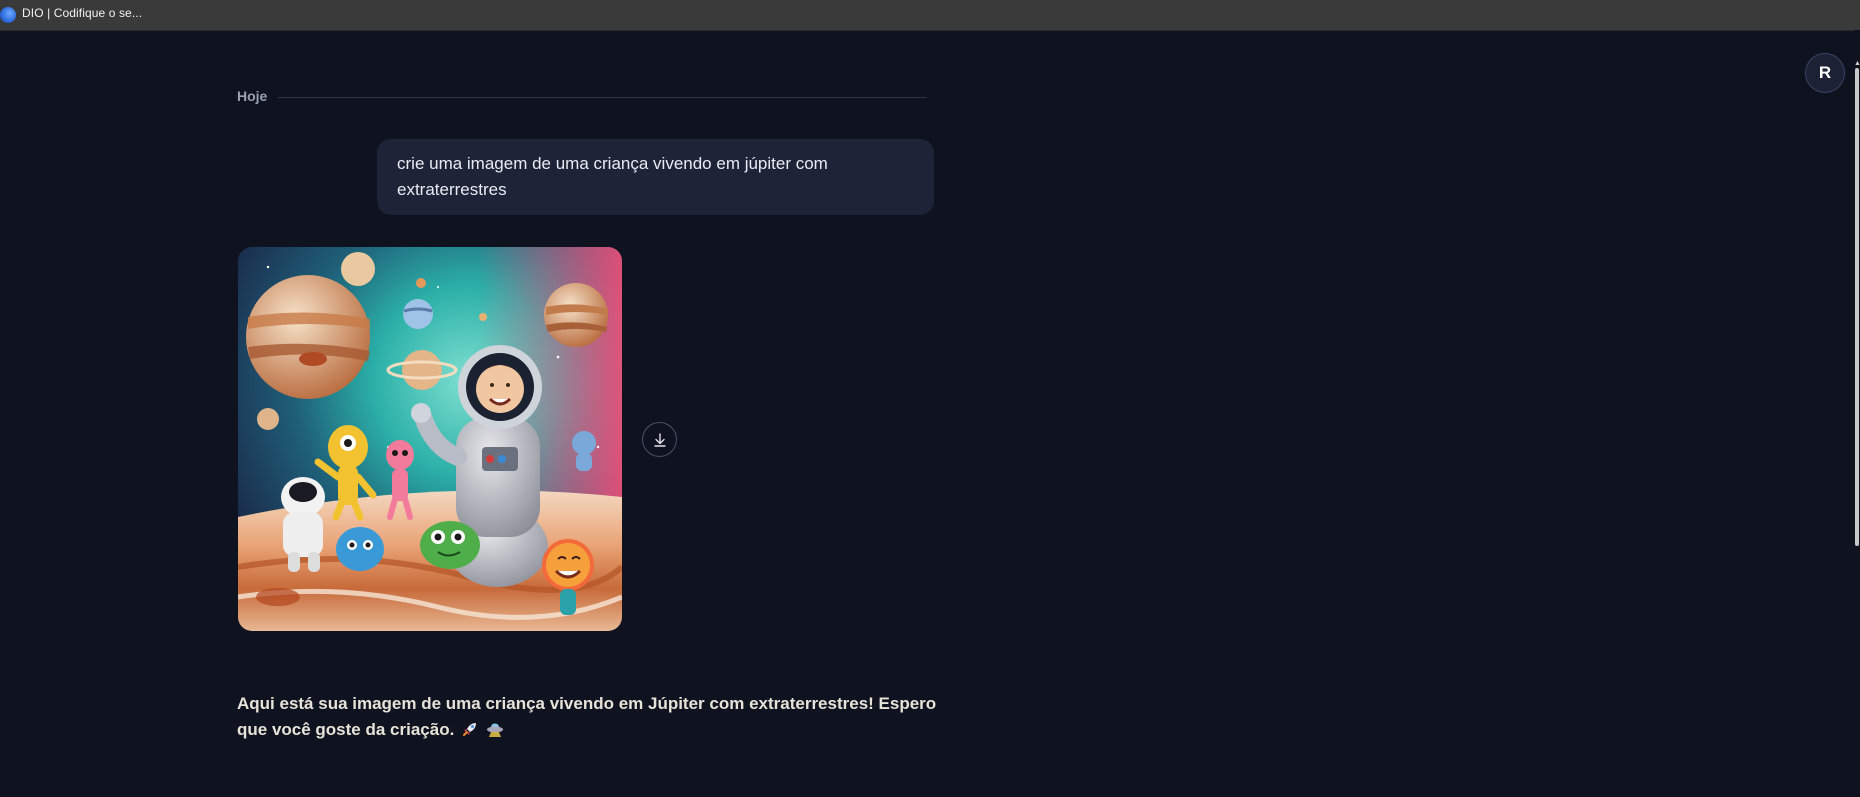  Describe the element at coordinates (8, 15) in the screenshot. I see `dio-favicon-icon` at that location.